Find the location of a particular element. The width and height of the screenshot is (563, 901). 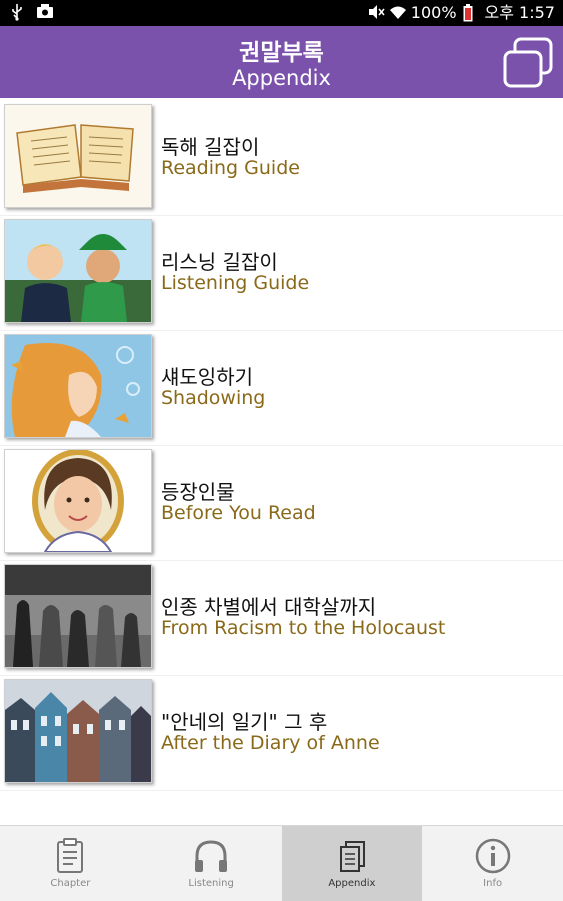

shadowing-thumbnail is located at coordinates (78, 386).